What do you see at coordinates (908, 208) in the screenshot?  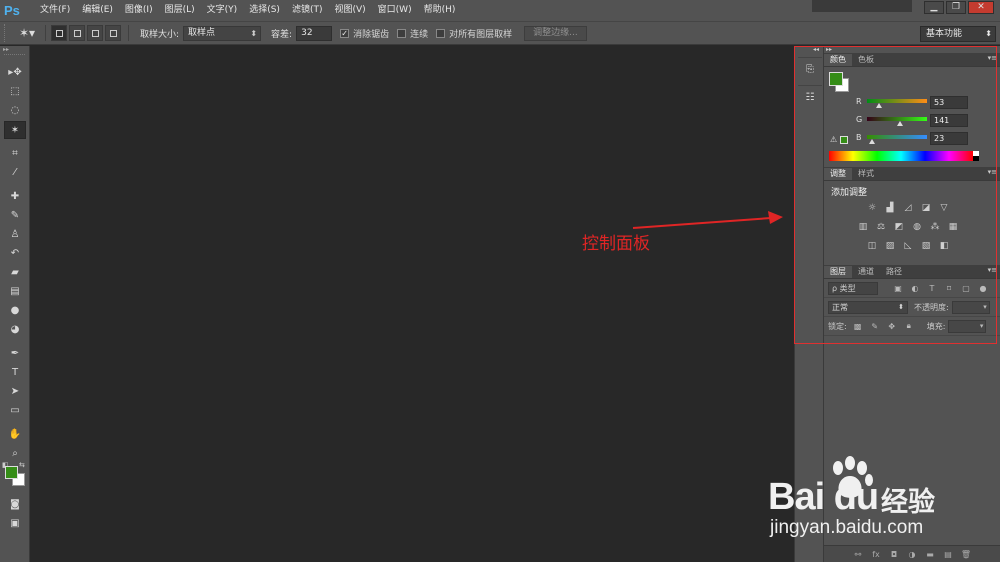 I see `curves-icon: ◿` at bounding box center [908, 208].